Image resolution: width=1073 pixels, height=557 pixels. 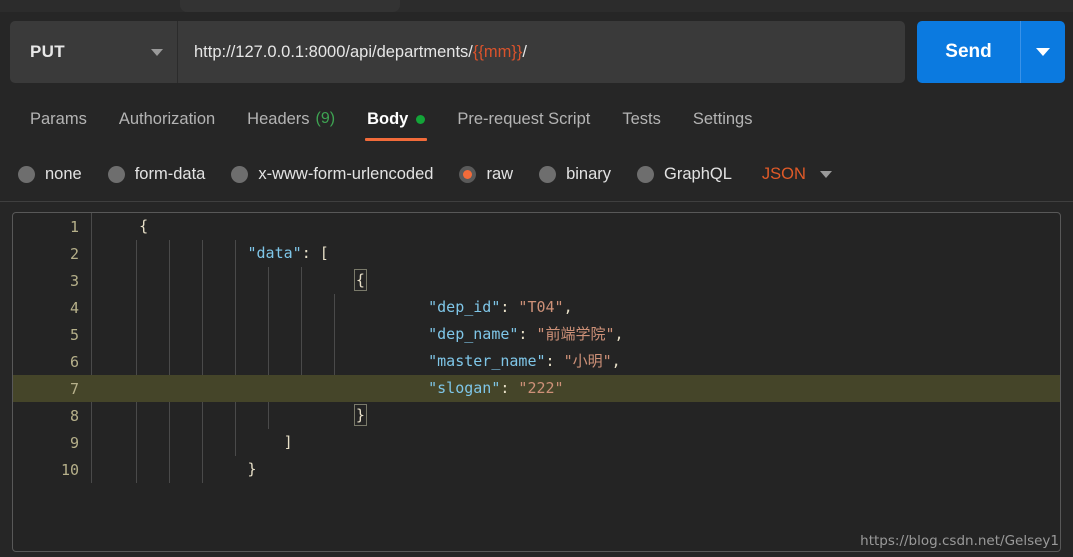 I want to click on body-type-label: form-data, so click(x=170, y=173).